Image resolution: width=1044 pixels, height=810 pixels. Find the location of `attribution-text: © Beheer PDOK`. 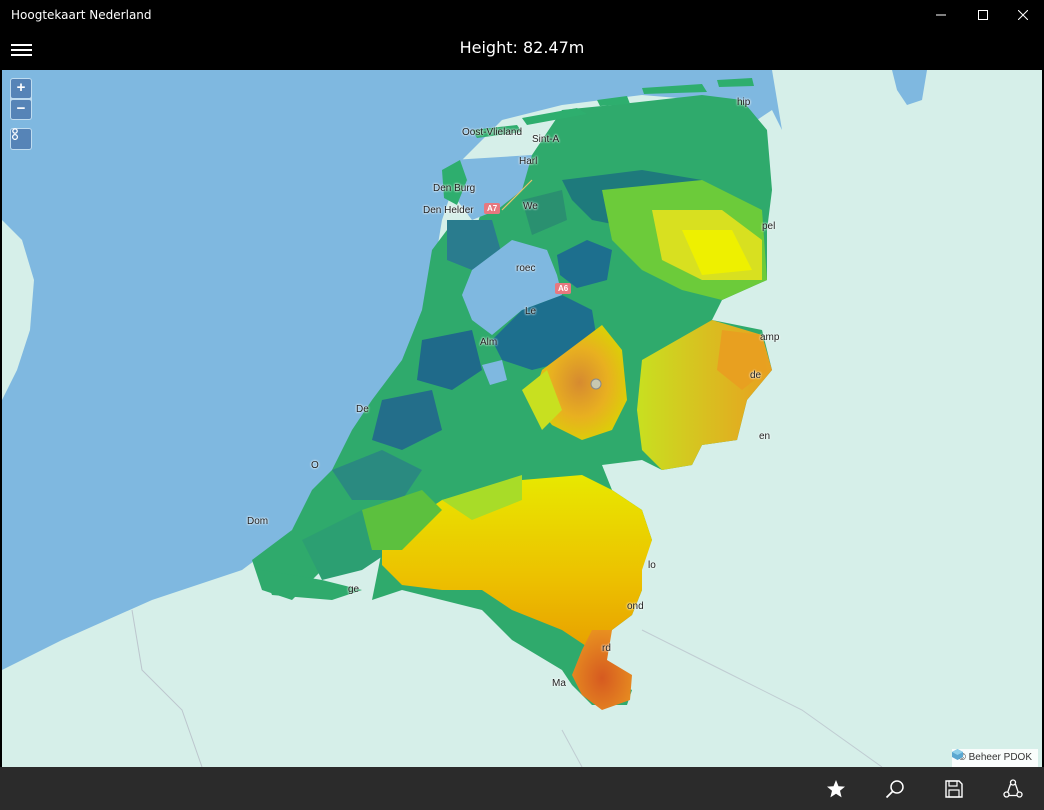

attribution-text: © Beheer PDOK is located at coordinates (995, 757).